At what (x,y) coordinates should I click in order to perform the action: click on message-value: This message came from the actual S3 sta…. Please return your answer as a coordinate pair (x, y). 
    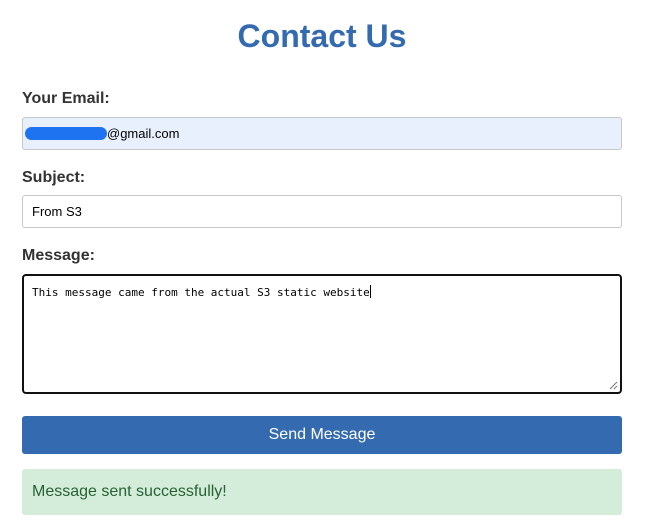
    Looking at the image, I should click on (201, 292).